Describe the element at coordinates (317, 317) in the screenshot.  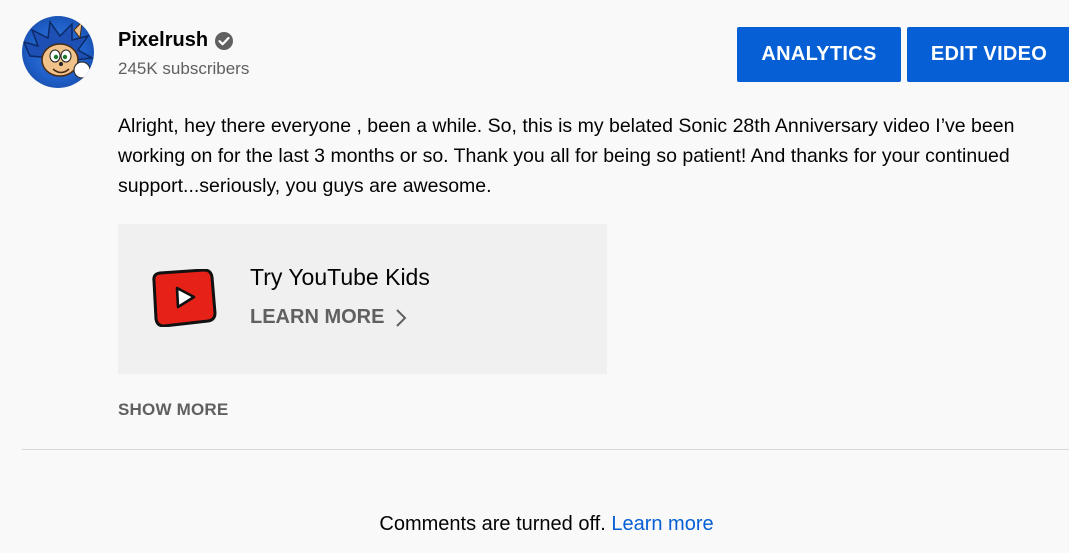
I see `learn-more-label: LEARN MORE` at that location.